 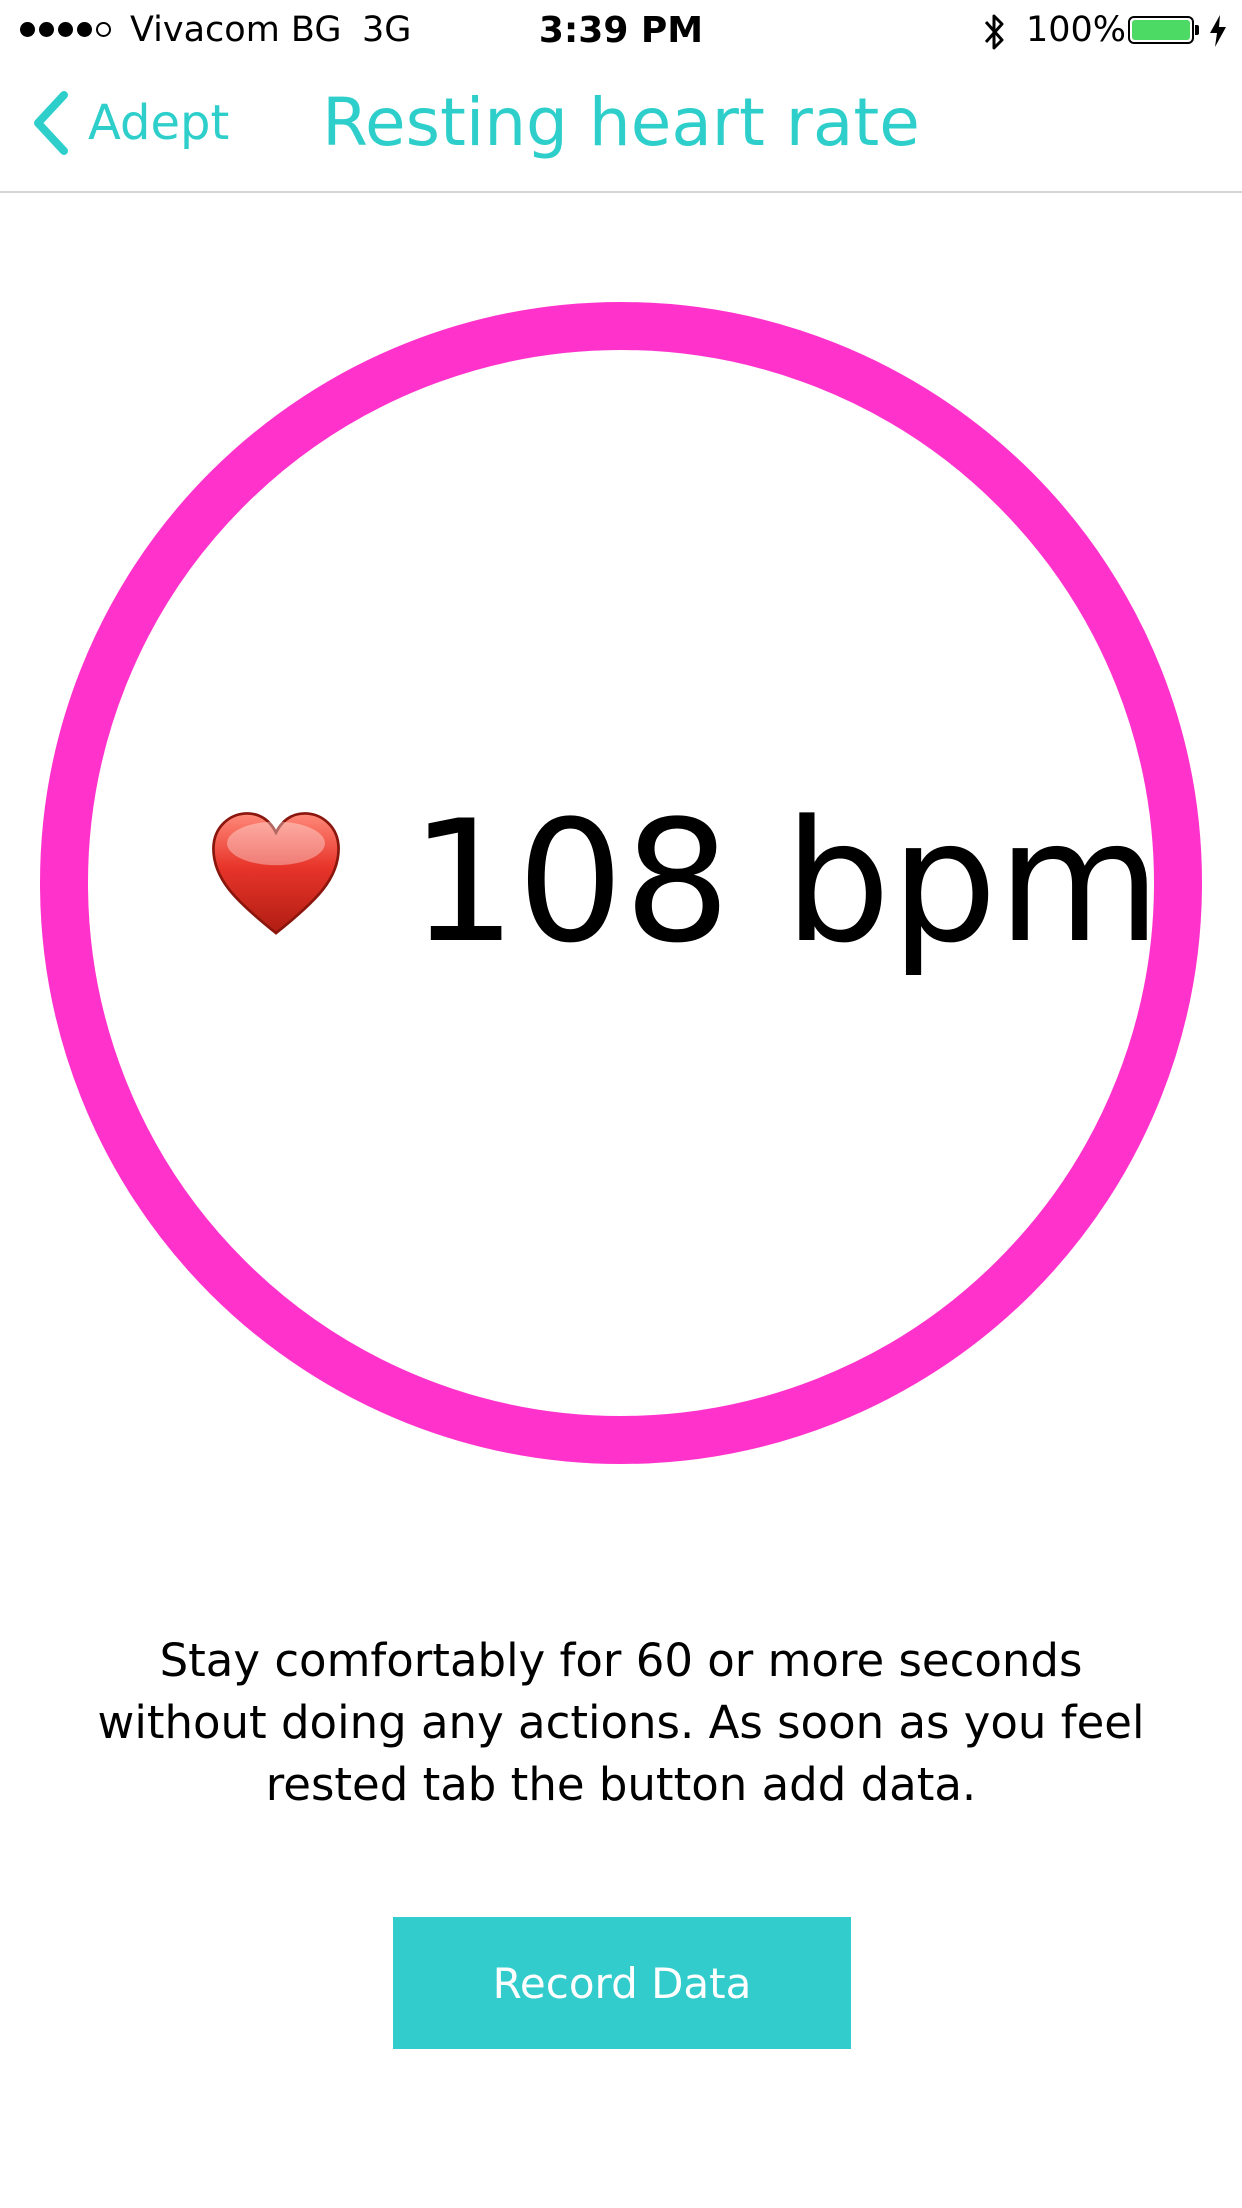 What do you see at coordinates (1218, 31) in the screenshot?
I see `bolt-icon` at bounding box center [1218, 31].